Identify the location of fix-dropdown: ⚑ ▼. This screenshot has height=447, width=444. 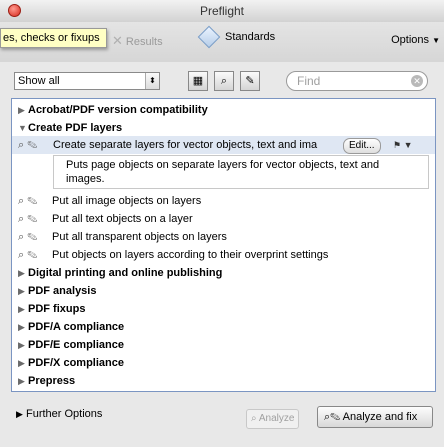
(406, 145).